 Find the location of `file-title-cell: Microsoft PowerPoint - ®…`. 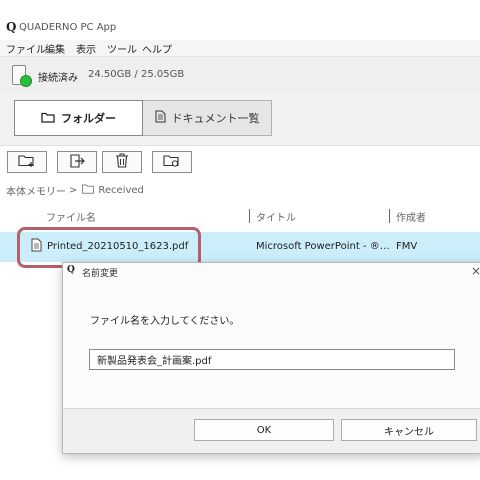

file-title-cell: Microsoft PowerPoint - ®… is located at coordinates (323, 246).